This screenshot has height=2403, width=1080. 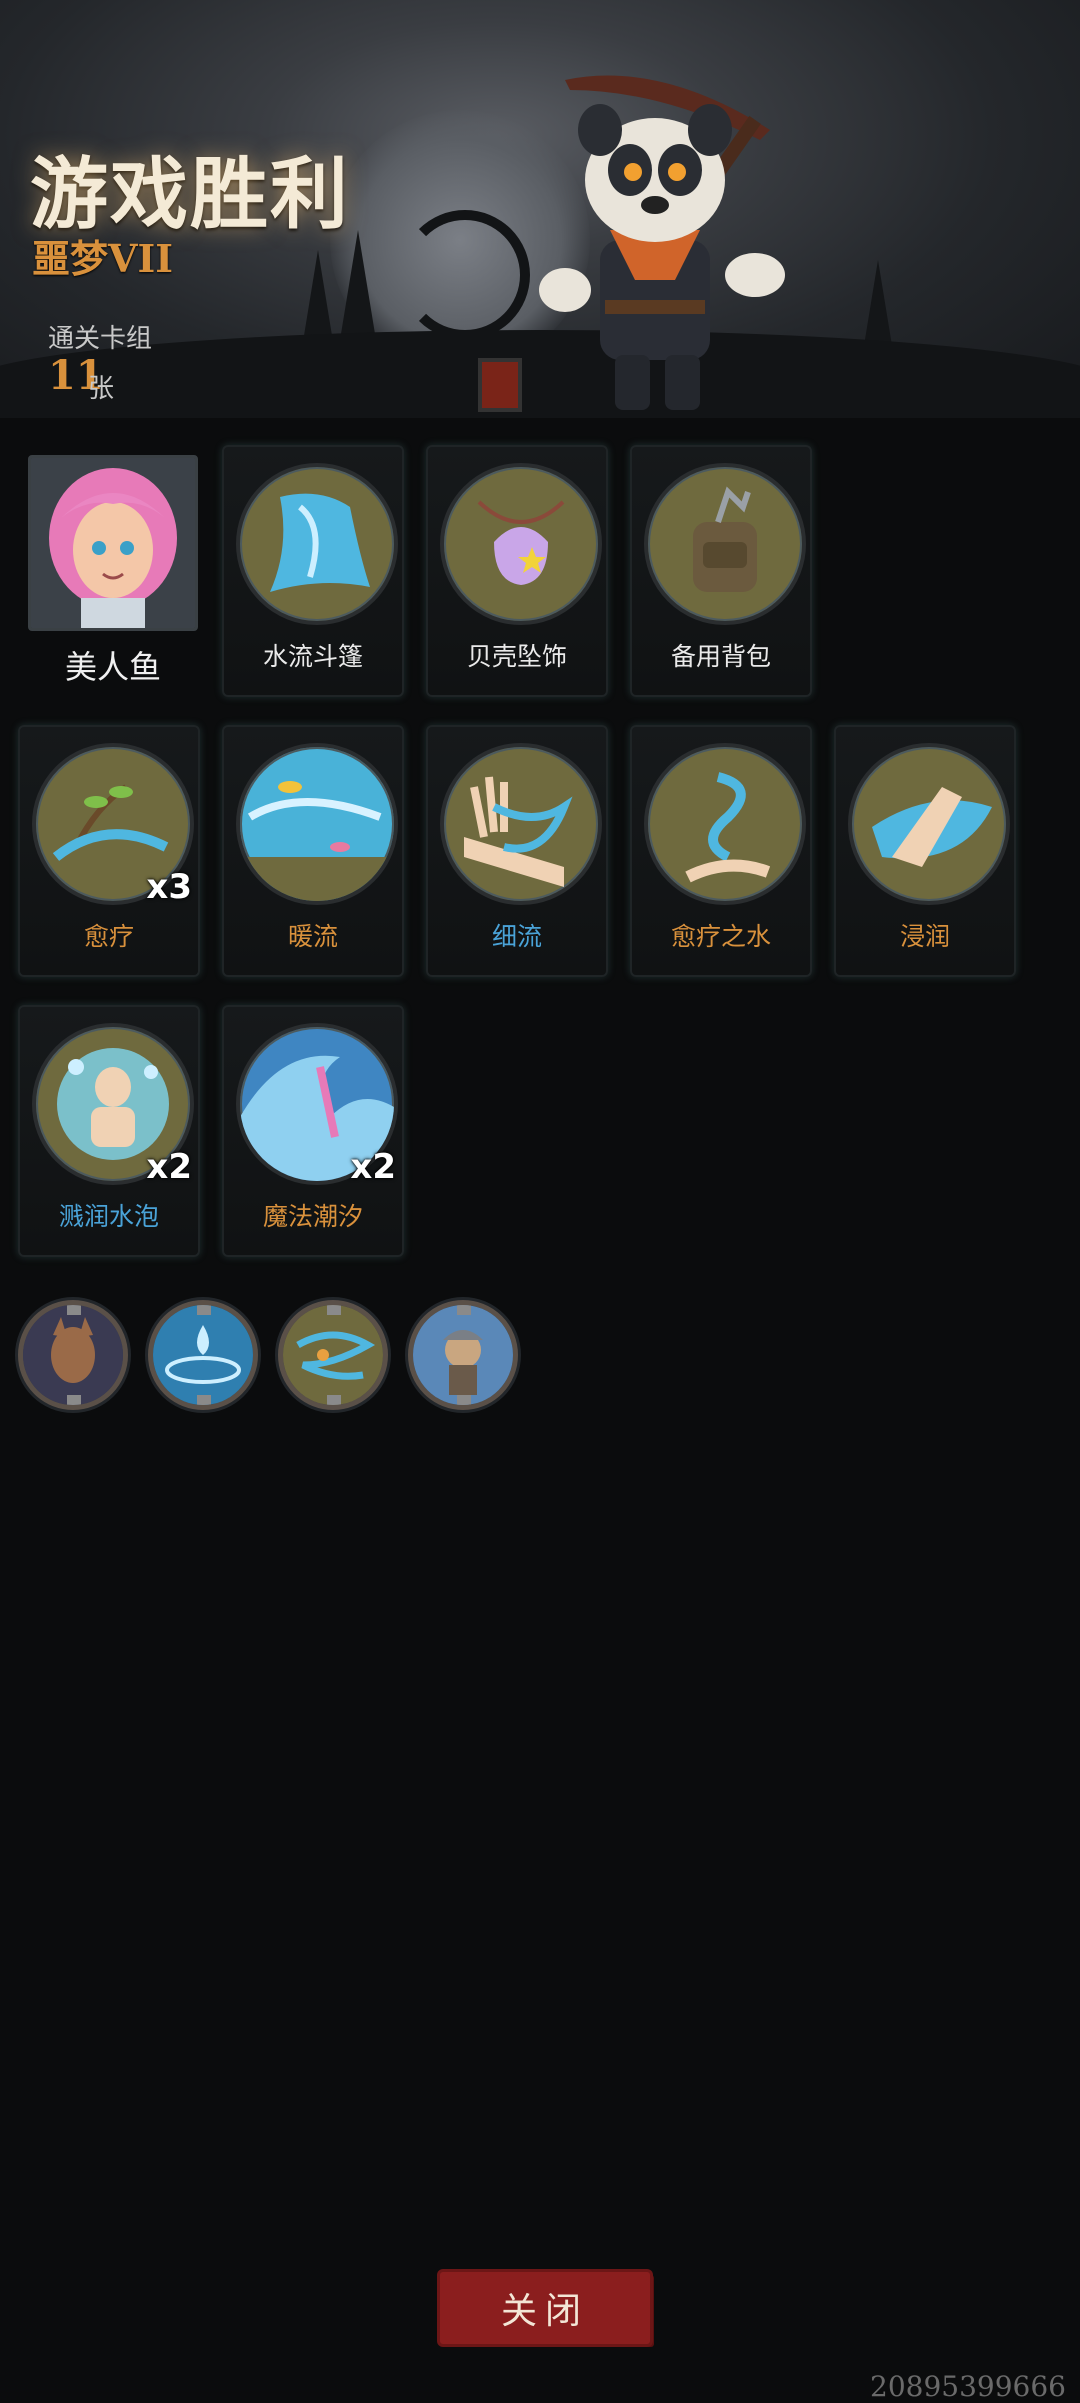 I want to click on difficulty-label: 噩梦VII, so click(x=103, y=258).